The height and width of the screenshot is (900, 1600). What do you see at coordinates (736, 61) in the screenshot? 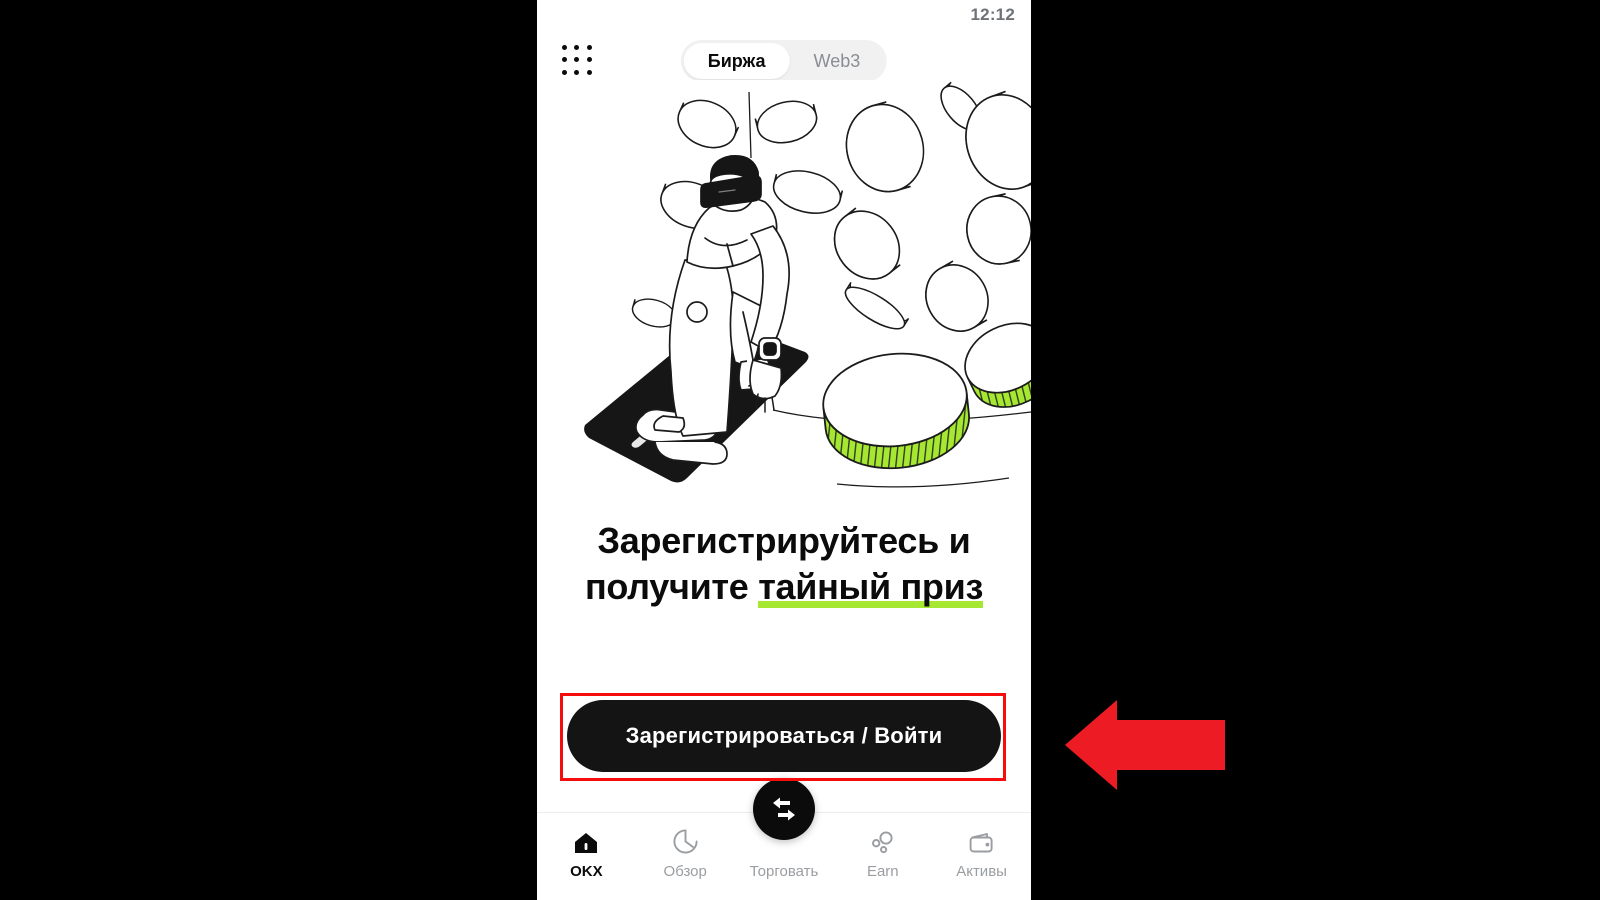
I see `tab-birzha: Биржа` at bounding box center [736, 61].